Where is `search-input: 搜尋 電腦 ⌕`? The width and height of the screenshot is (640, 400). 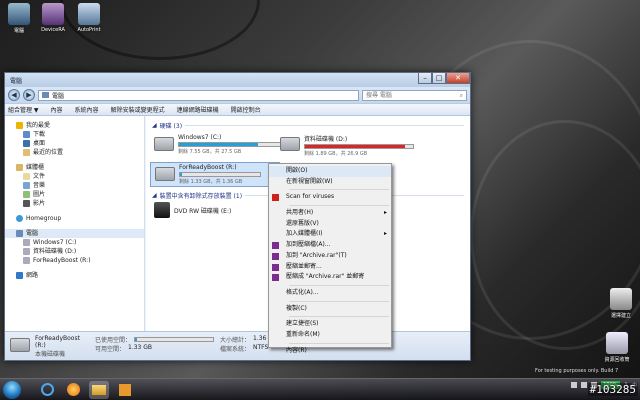
search-input: 搜尋 電腦 ⌕ is located at coordinates (414, 95).